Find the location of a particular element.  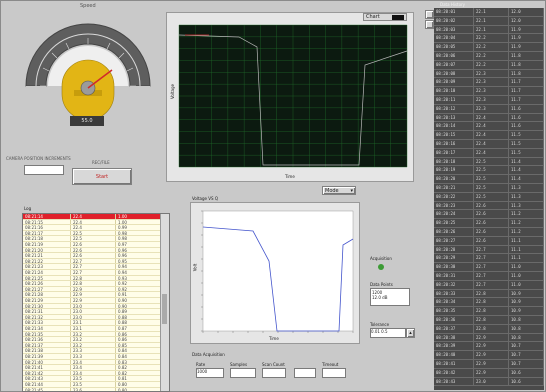

acquisition-led-label: Acquisition is located at coordinates (381, 258).